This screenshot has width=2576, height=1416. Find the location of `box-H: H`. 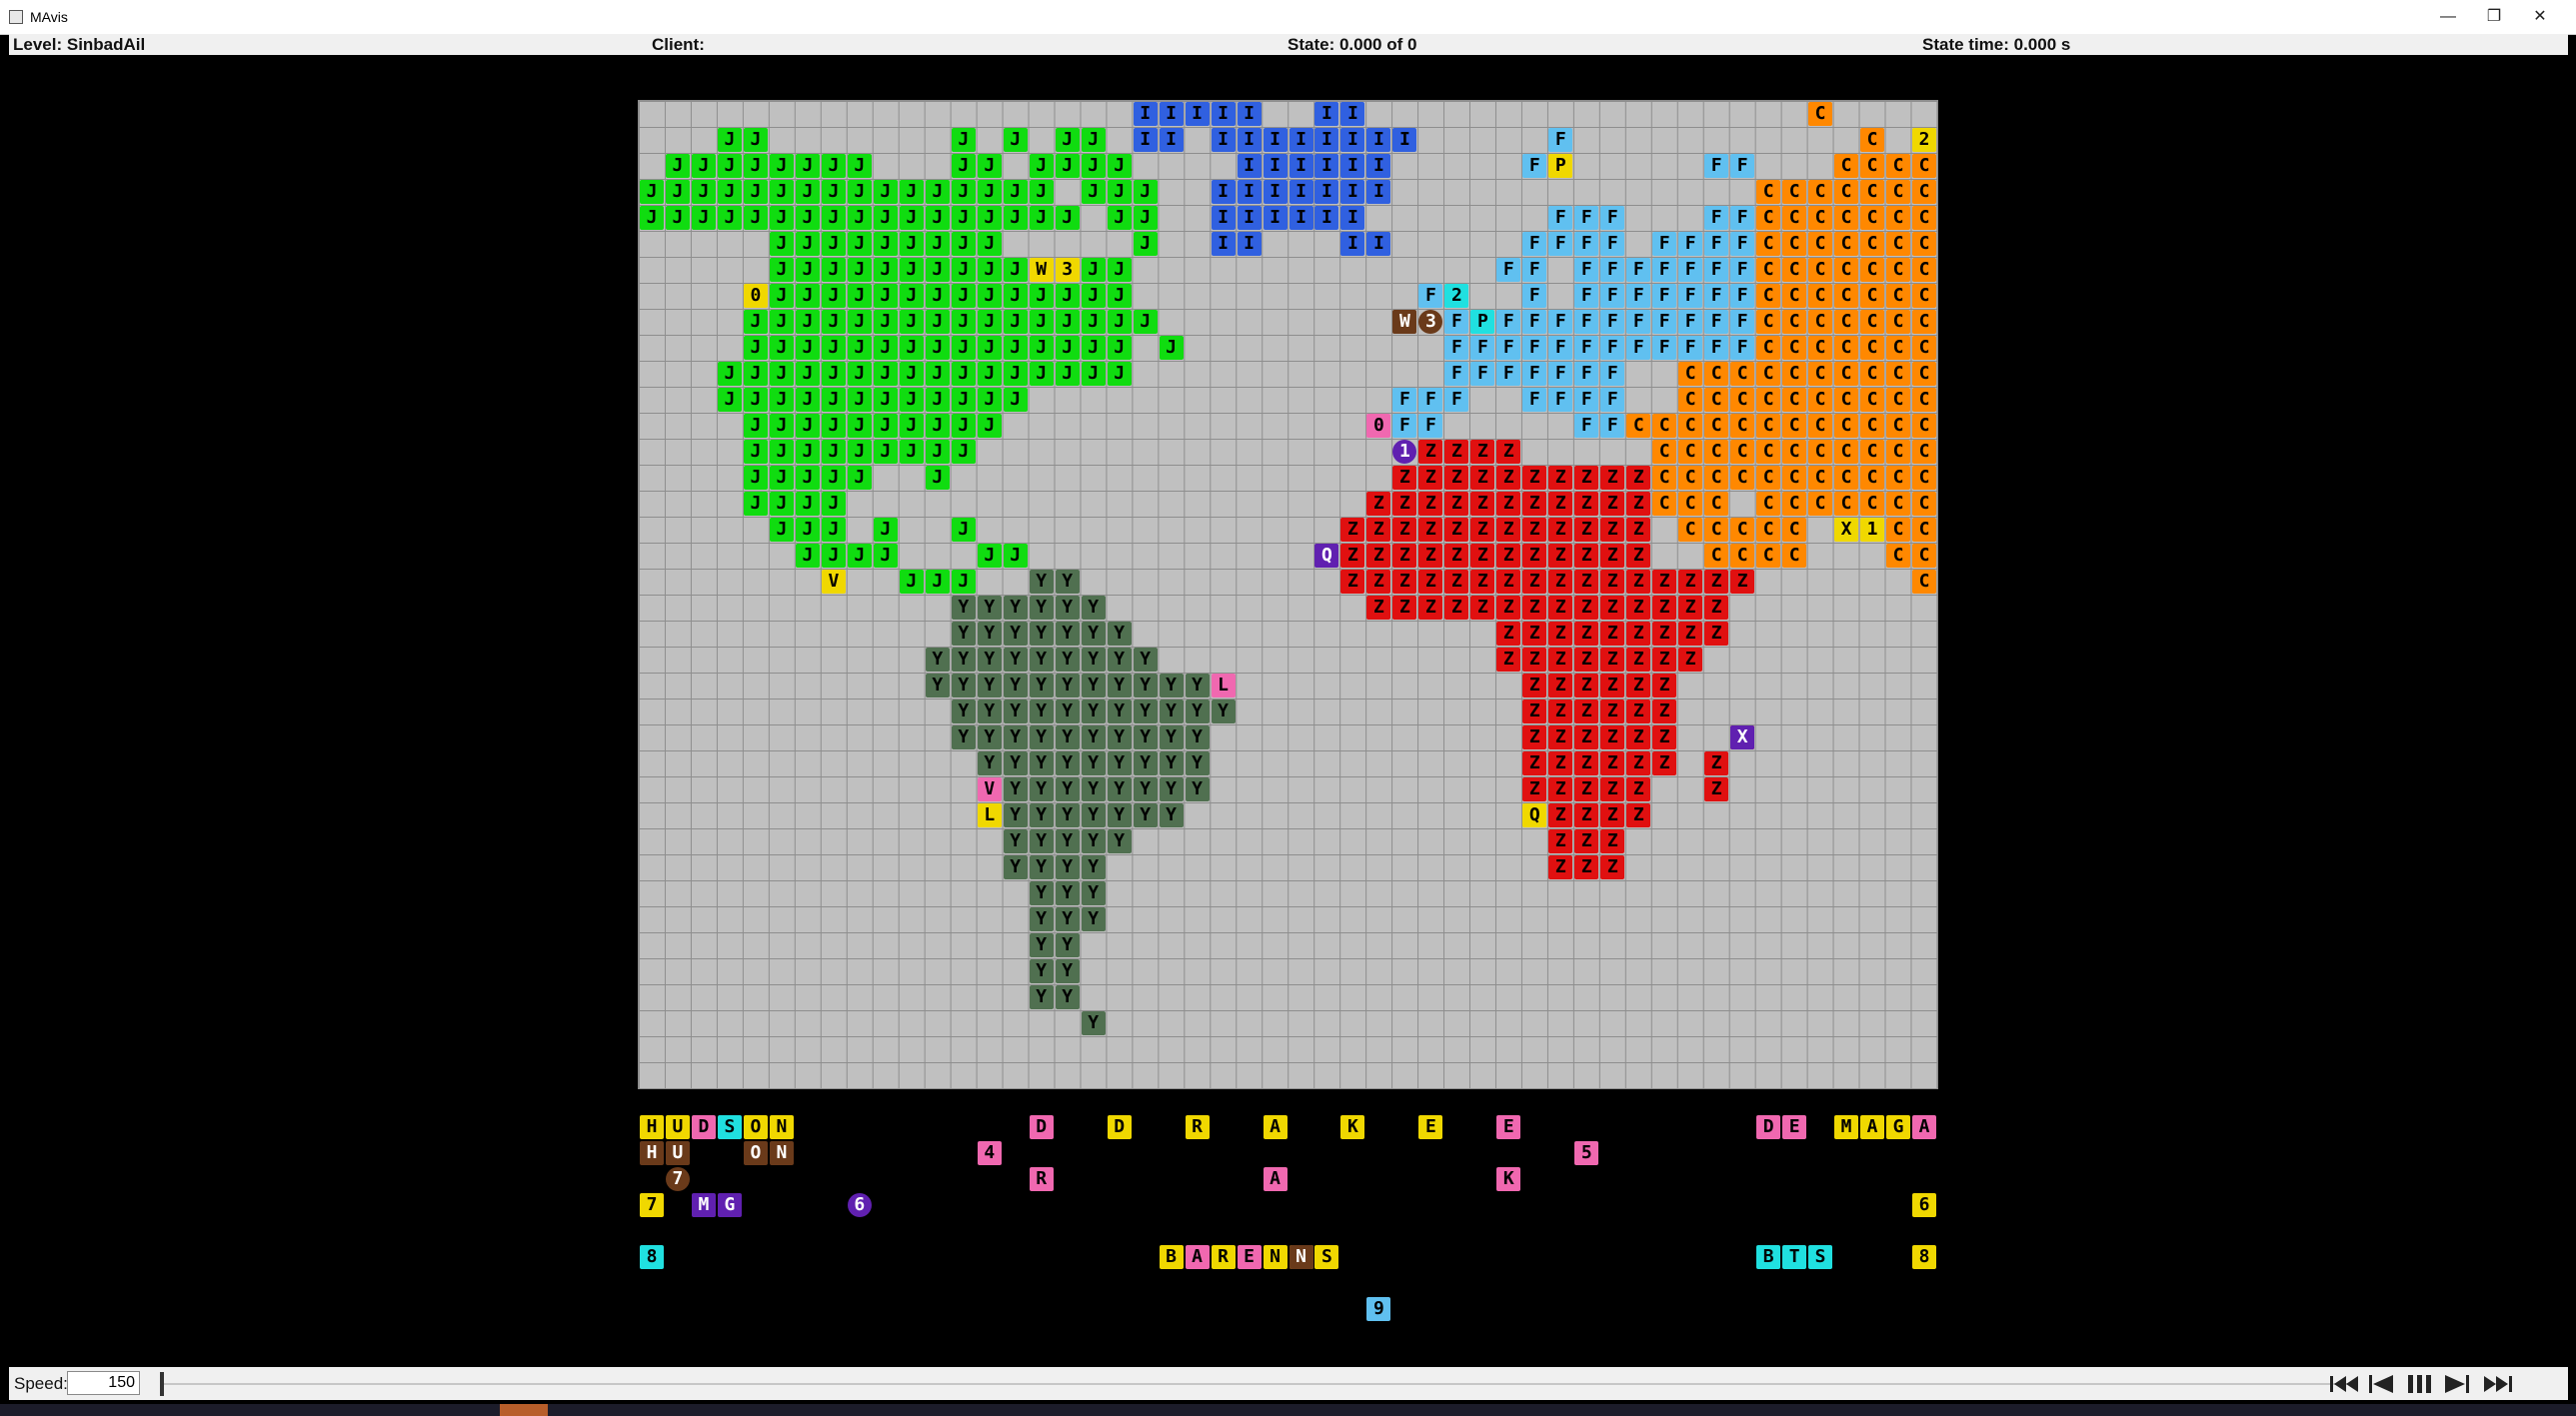

box-H: H is located at coordinates (652, 1127).